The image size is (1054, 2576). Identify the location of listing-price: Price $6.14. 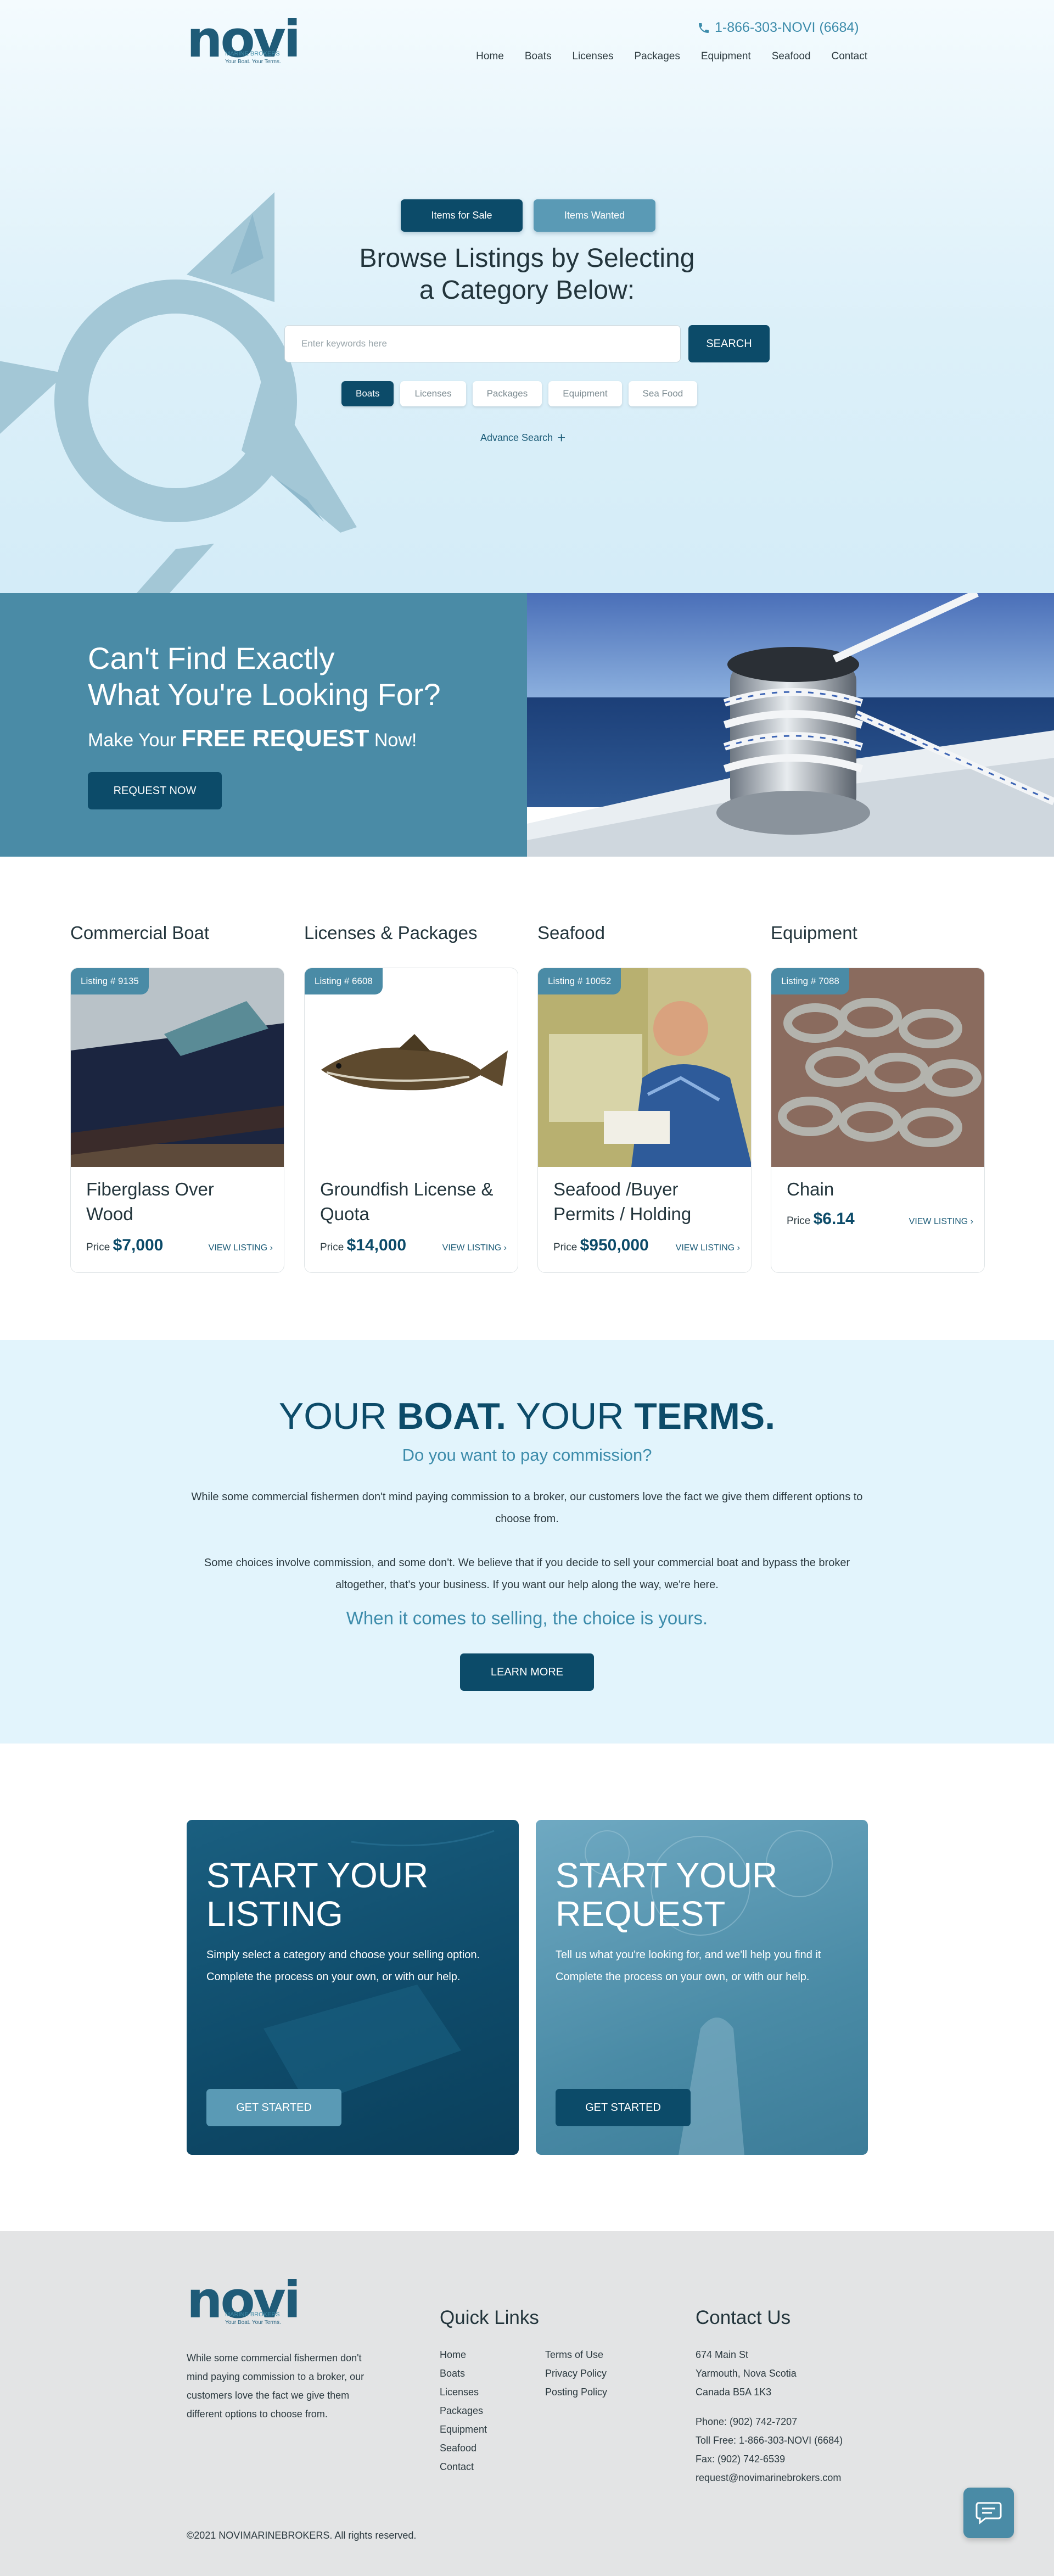
(821, 1219).